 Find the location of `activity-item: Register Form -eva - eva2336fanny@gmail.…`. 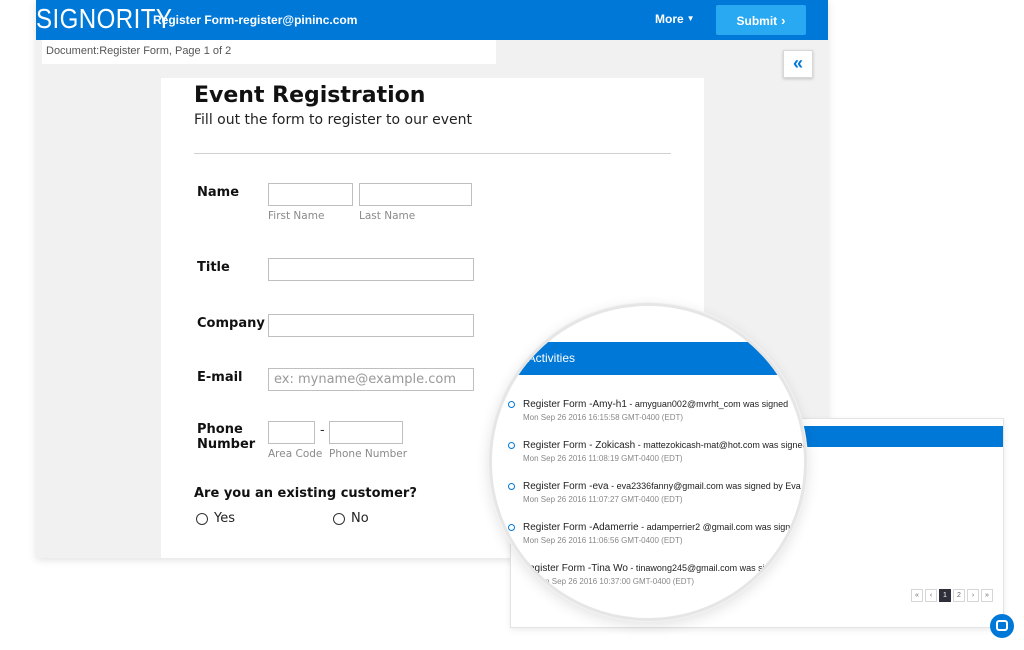

activity-item: Register Form -eva - eva2336fanny@gmail.… is located at coordinates (648, 499).